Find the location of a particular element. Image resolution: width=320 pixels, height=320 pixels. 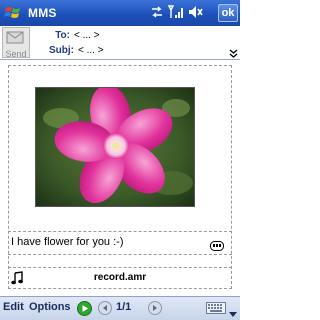

volume-icon is located at coordinates (196, 12).